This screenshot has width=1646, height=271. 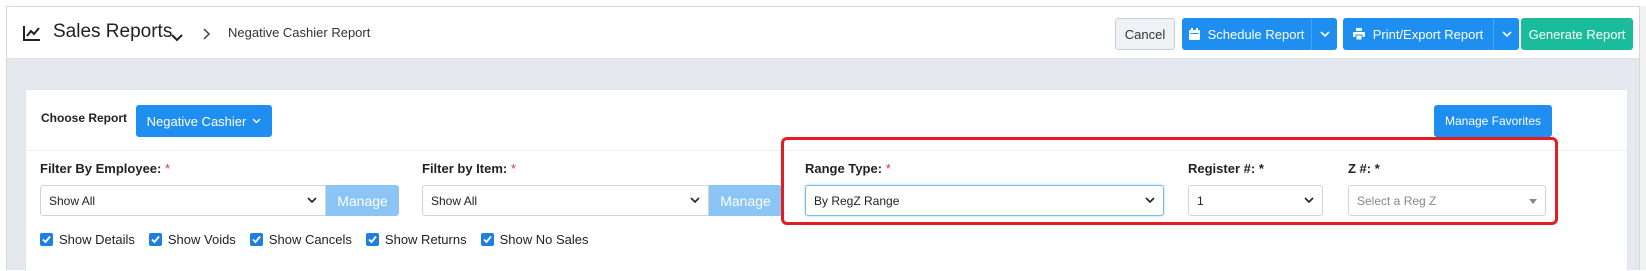 I want to click on schedule-report-label: Schedule Report, so click(x=1256, y=34).